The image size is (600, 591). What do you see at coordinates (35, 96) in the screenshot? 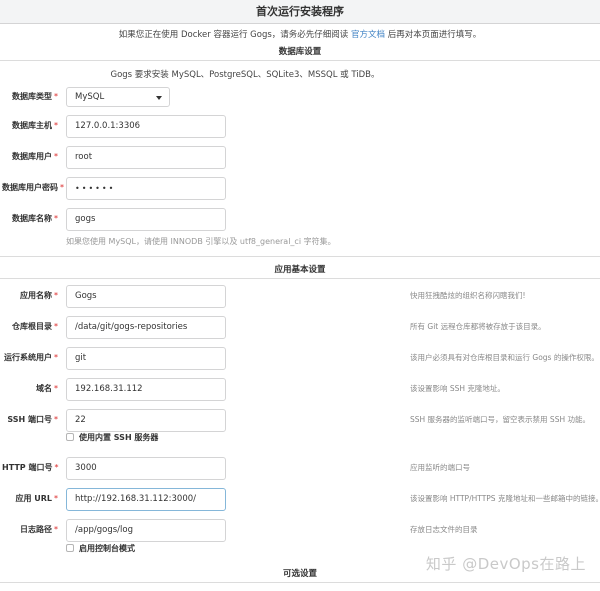
I see `db-type-label: 数据库类型 *` at bounding box center [35, 96].